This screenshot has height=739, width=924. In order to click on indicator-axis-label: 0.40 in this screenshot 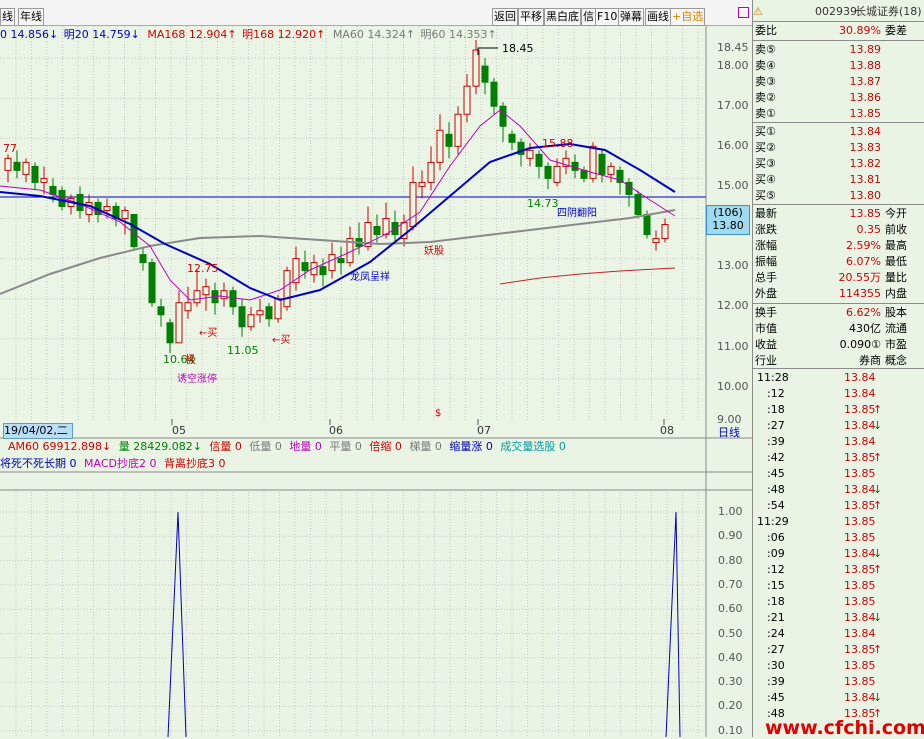, I will do `click(730, 657)`.